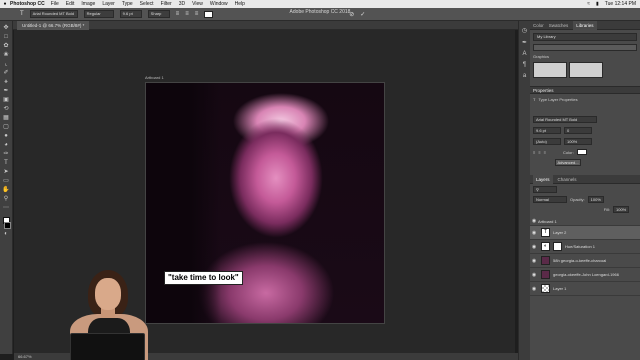 The height and width of the screenshot is (360, 640). What do you see at coordinates (524, 76) in the screenshot?
I see `glyphs-icon: a` at bounding box center [524, 76].